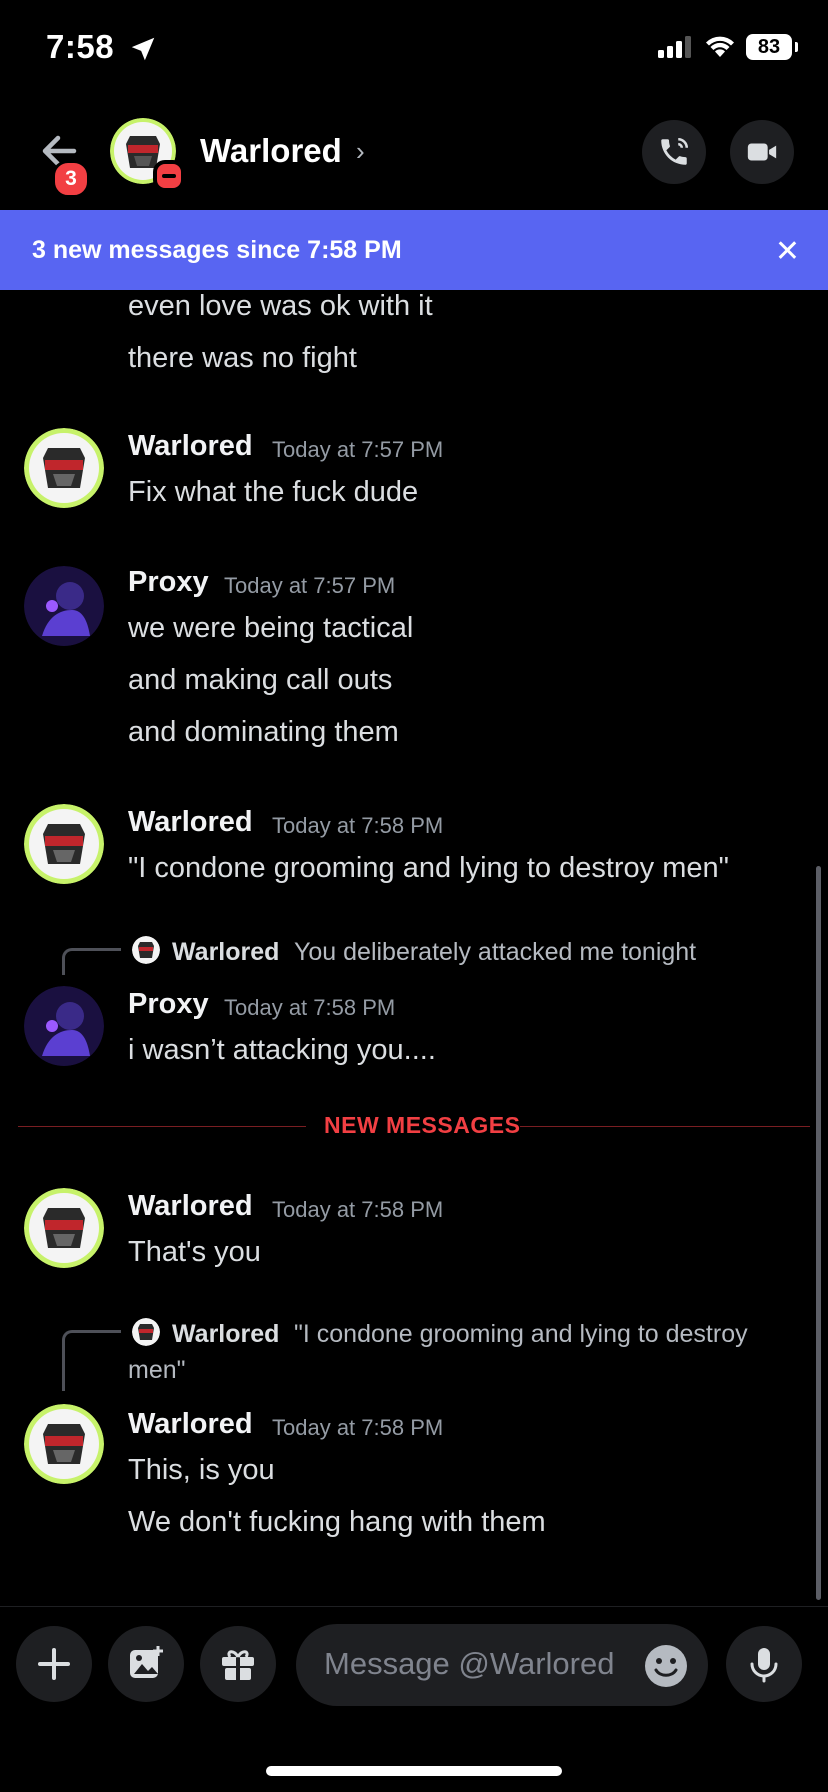  Describe the element at coordinates (422, 1125) in the screenshot. I see `new-messages-label: NEW MESSAGES` at that location.